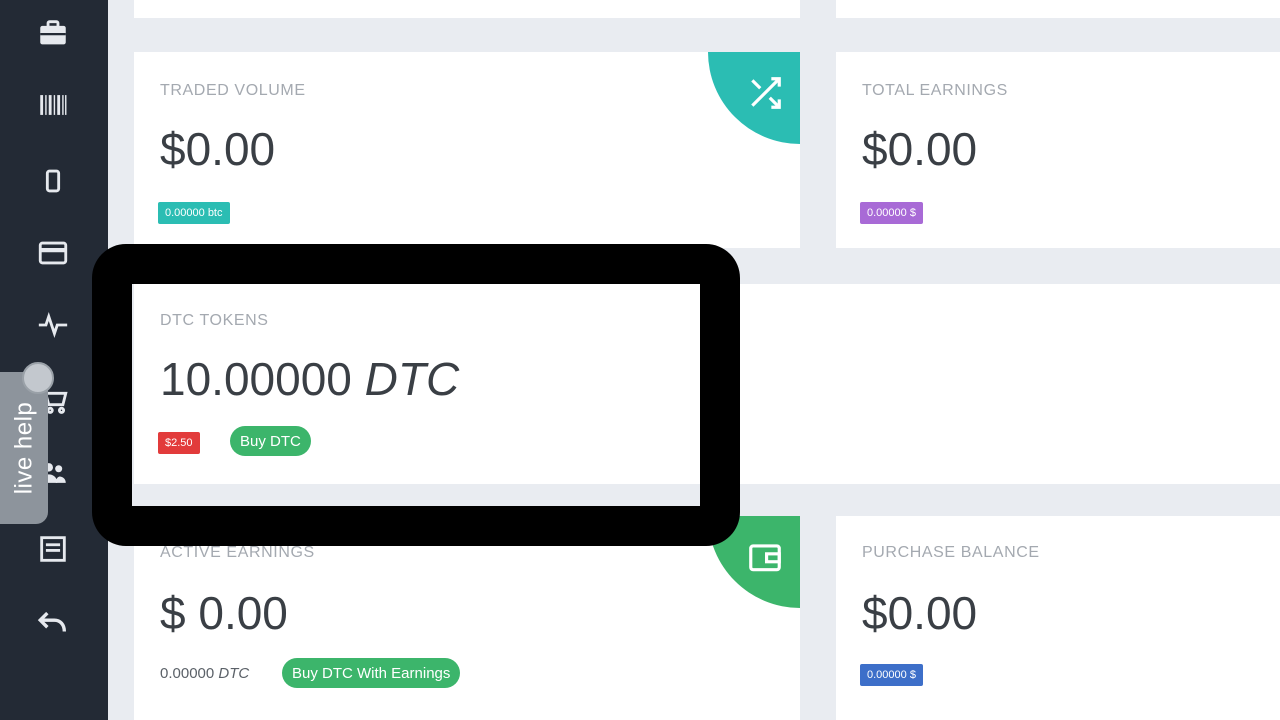 This screenshot has height=720, width=1280. I want to click on card-traded-volume: TRADED VOLUME $0.00 0.00000 btc, so click(467, 150).